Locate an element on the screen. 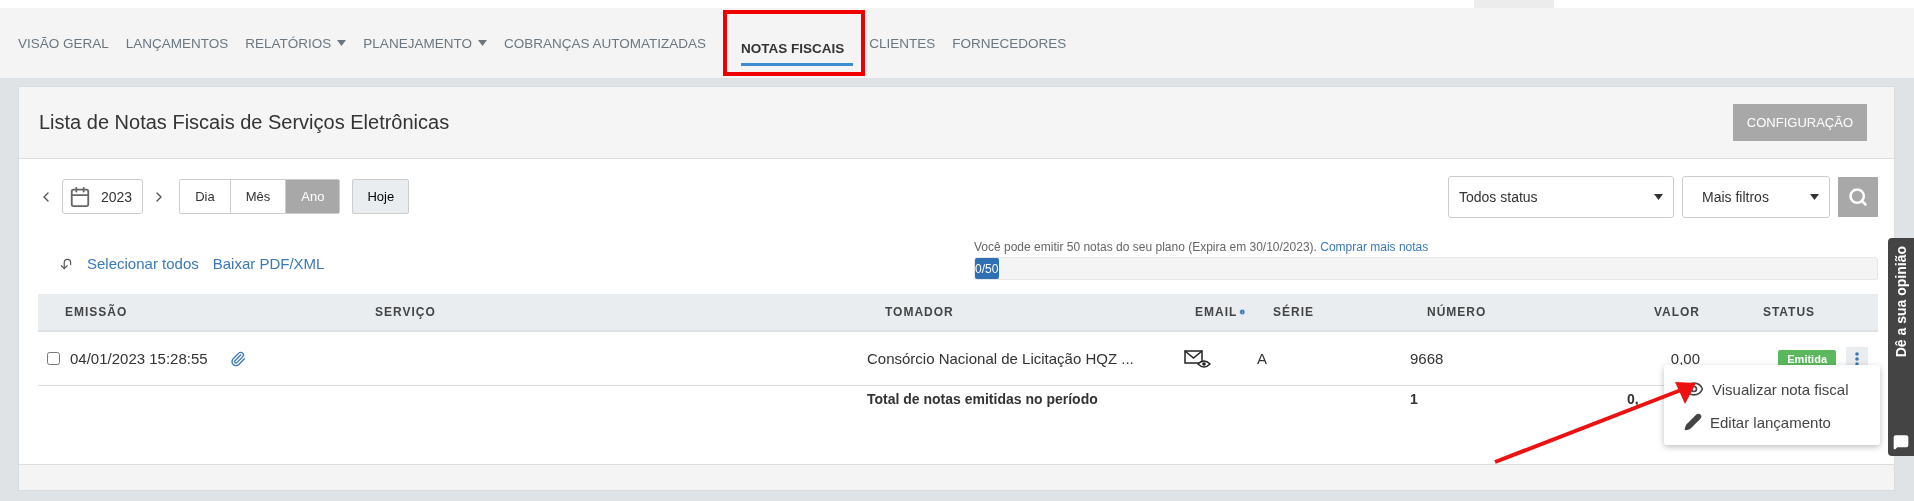  today-button: Hoje is located at coordinates (381, 196).